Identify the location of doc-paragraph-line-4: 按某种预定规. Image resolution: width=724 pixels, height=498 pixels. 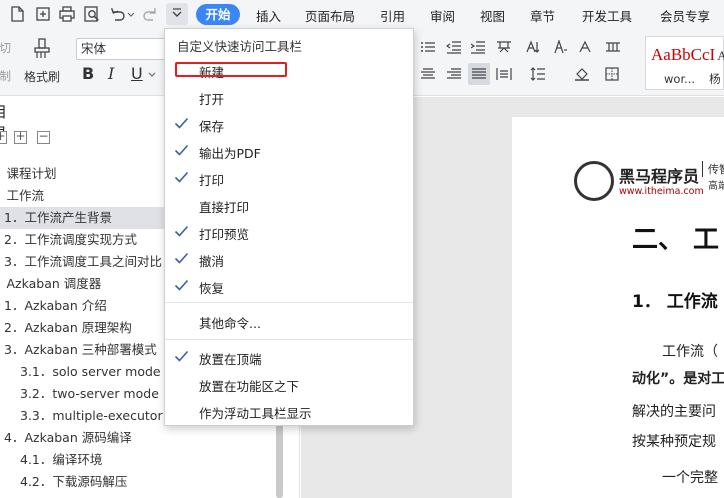
(674, 442).